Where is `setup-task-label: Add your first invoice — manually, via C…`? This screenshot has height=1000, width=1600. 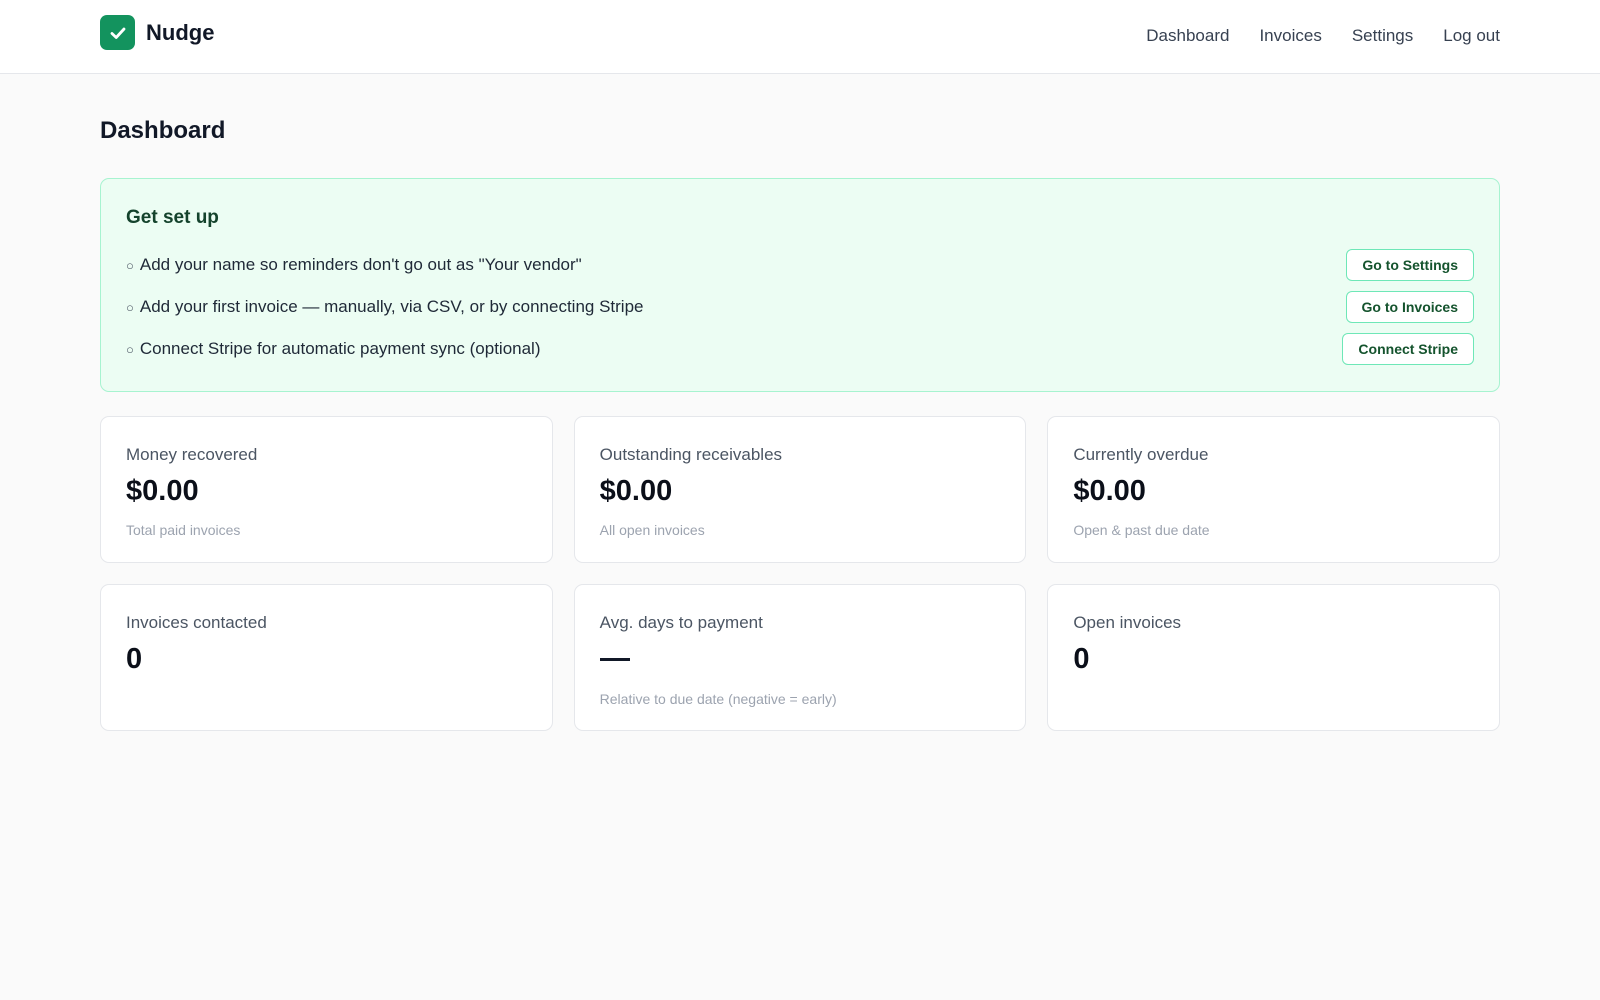 setup-task-label: Add your first invoice — manually, via C… is located at coordinates (391, 306).